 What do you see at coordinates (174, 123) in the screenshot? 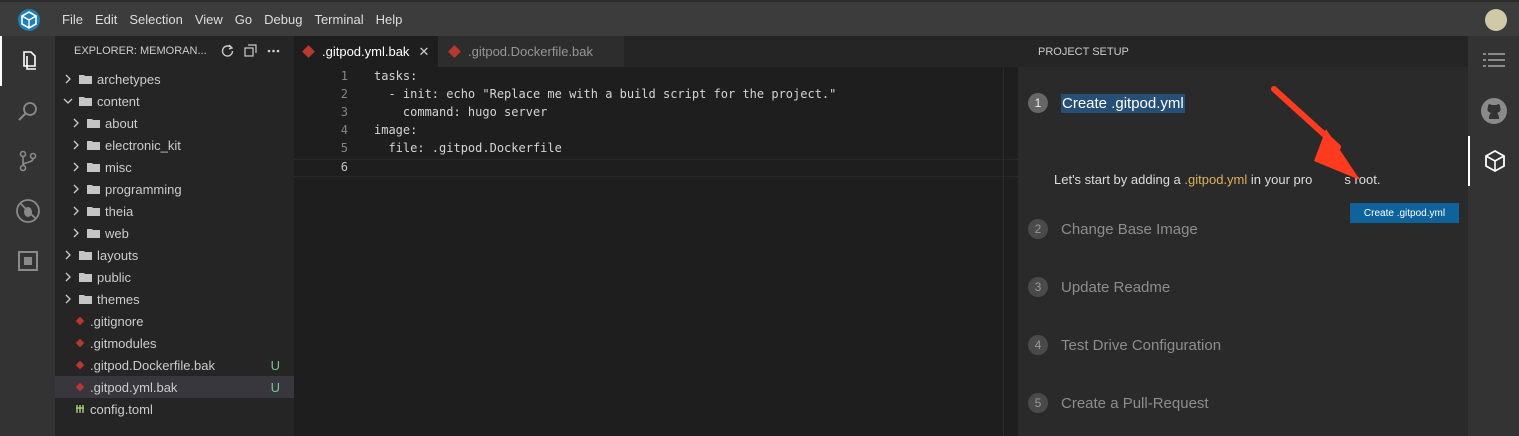
I see `tree-item: about` at bounding box center [174, 123].